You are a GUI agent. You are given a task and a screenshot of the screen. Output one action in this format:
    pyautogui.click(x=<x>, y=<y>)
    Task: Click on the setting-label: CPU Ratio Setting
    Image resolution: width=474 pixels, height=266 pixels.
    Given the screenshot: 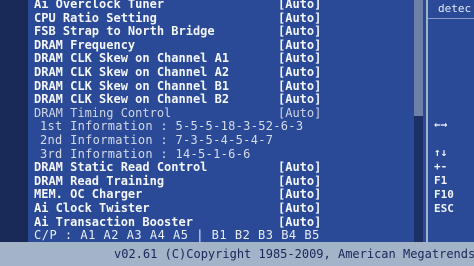 What is the action you would take?
    pyautogui.click(x=95, y=17)
    